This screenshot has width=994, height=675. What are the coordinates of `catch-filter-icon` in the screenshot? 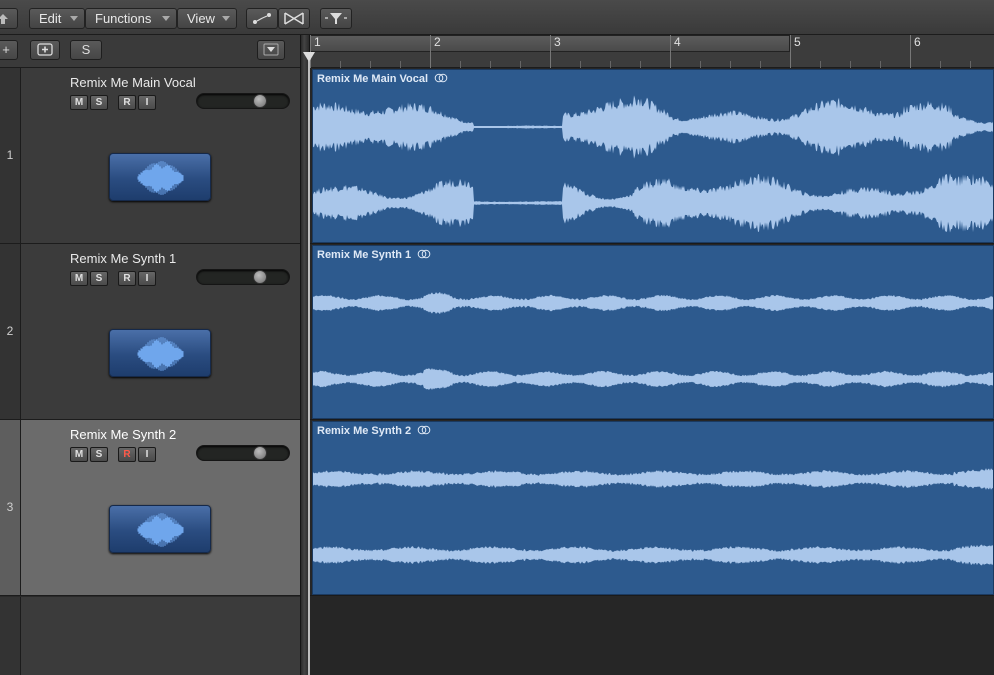 It's located at (336, 18).